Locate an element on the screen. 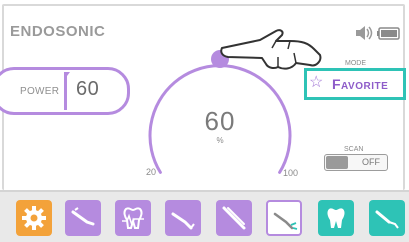  endo-file-icon is located at coordinates (83, 216).